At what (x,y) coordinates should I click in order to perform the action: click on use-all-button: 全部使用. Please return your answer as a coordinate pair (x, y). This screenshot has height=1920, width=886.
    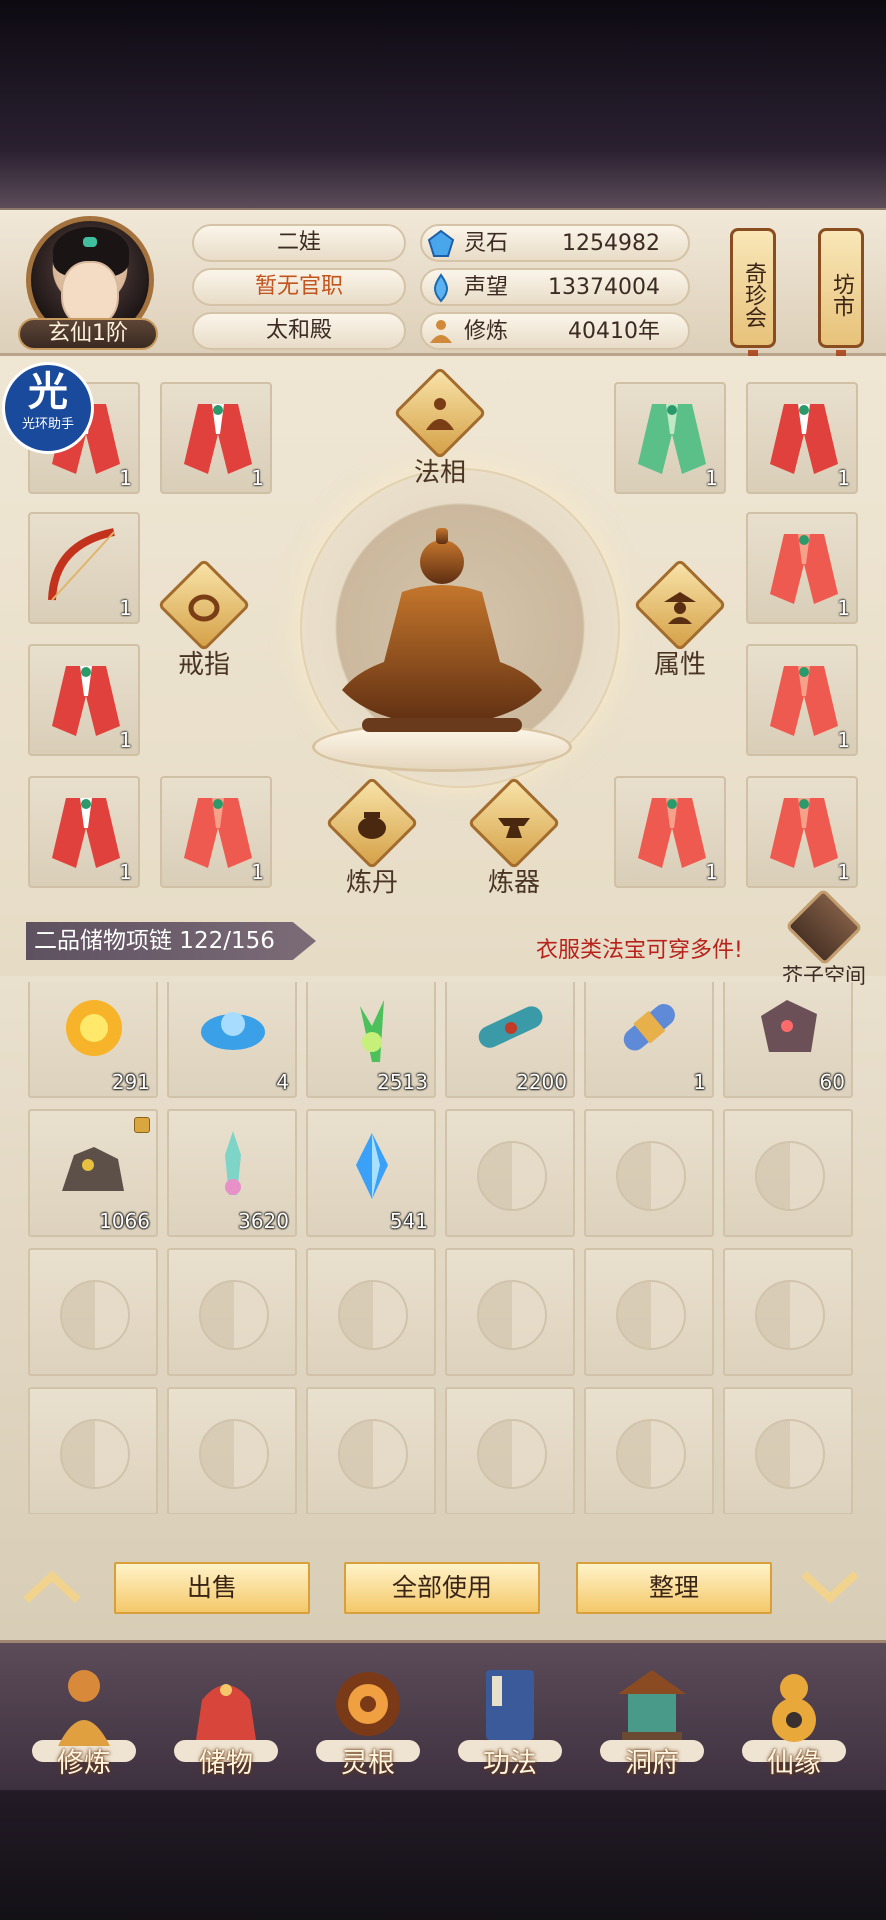
    Looking at the image, I should click on (442, 1588).